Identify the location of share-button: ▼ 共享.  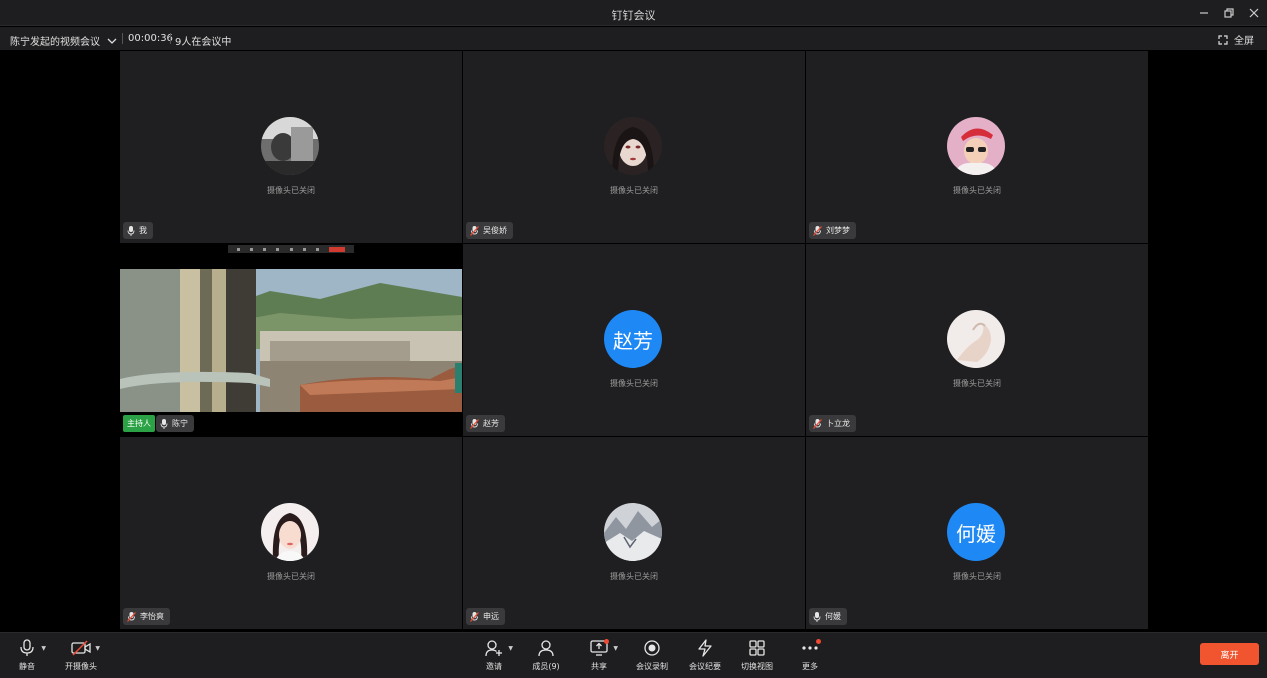
(599, 655).